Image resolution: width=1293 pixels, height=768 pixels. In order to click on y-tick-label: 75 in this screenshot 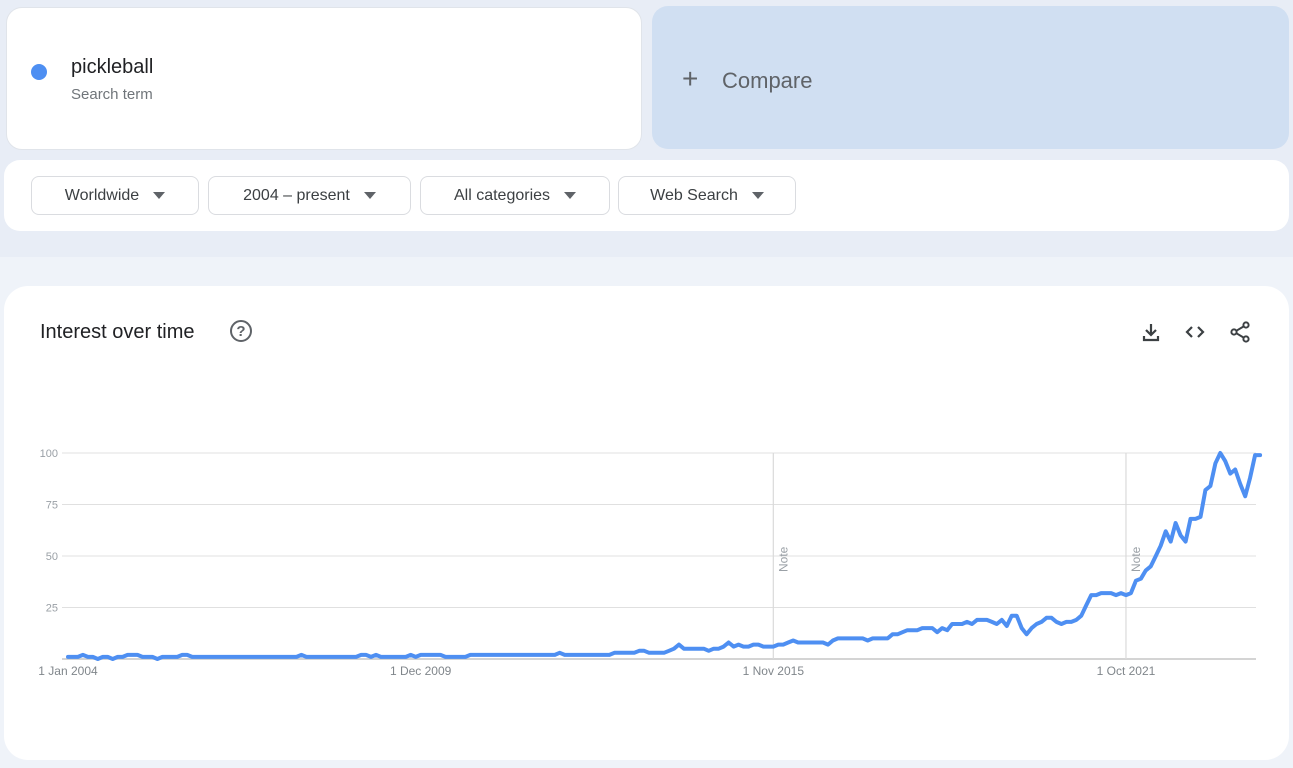, I will do `click(52, 506)`.